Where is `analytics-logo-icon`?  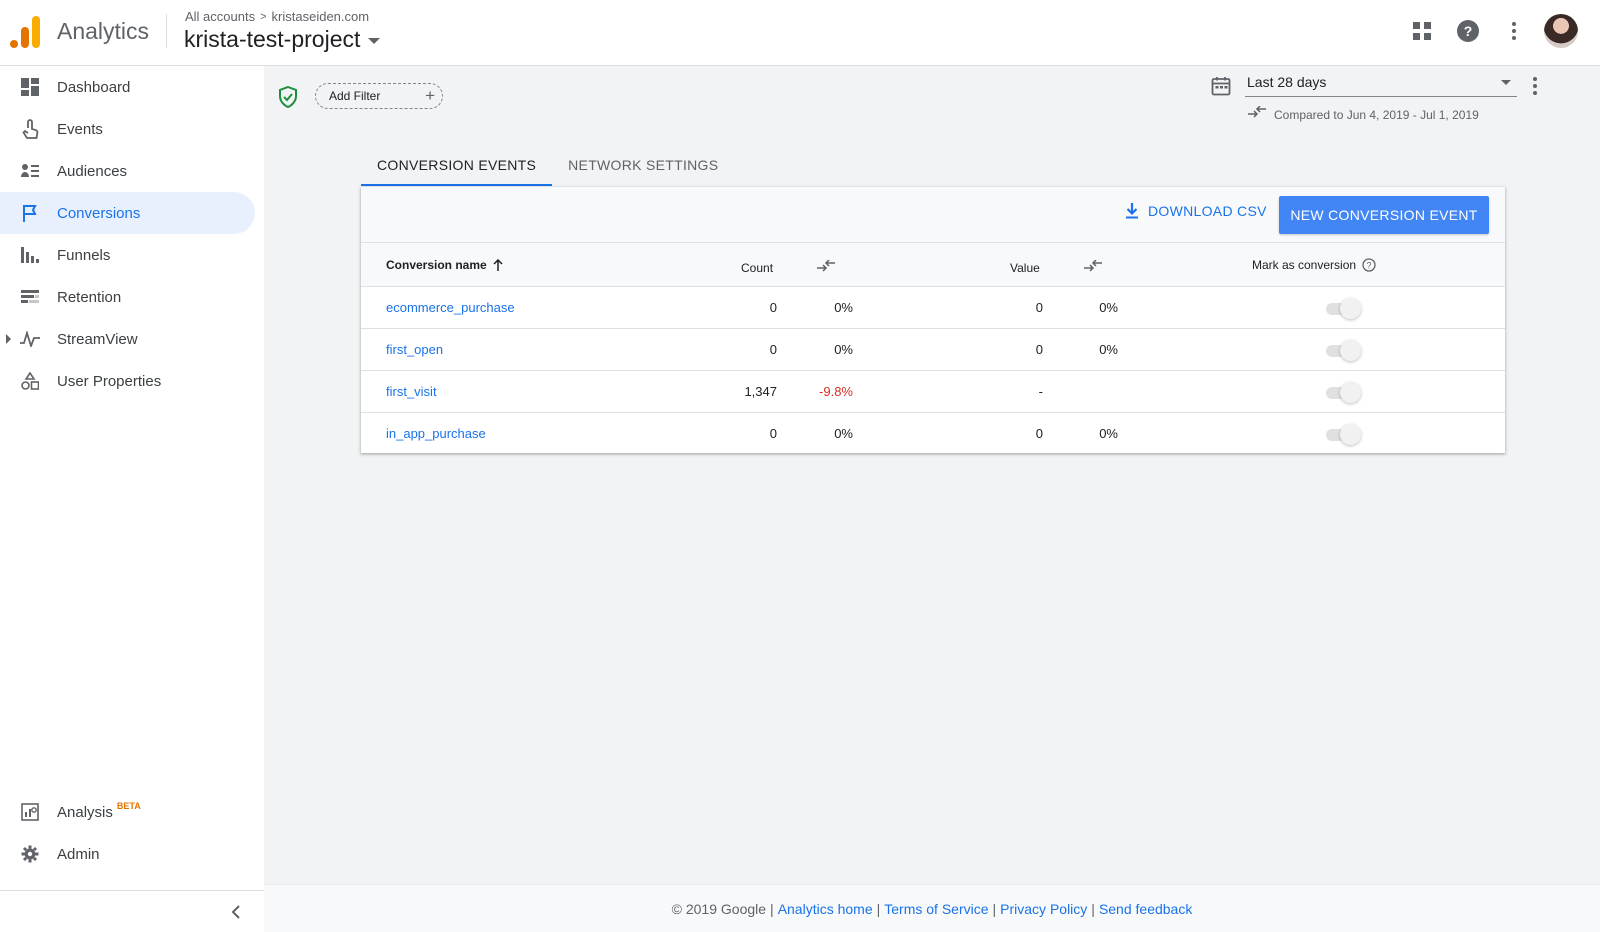 analytics-logo-icon is located at coordinates (25, 32).